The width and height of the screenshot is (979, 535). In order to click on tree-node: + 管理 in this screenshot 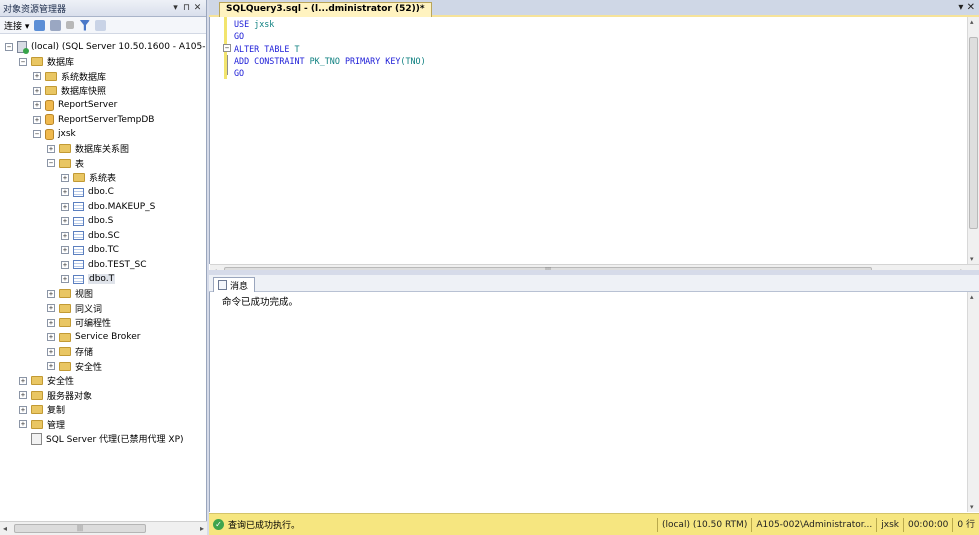, I will do `click(42, 424)`.